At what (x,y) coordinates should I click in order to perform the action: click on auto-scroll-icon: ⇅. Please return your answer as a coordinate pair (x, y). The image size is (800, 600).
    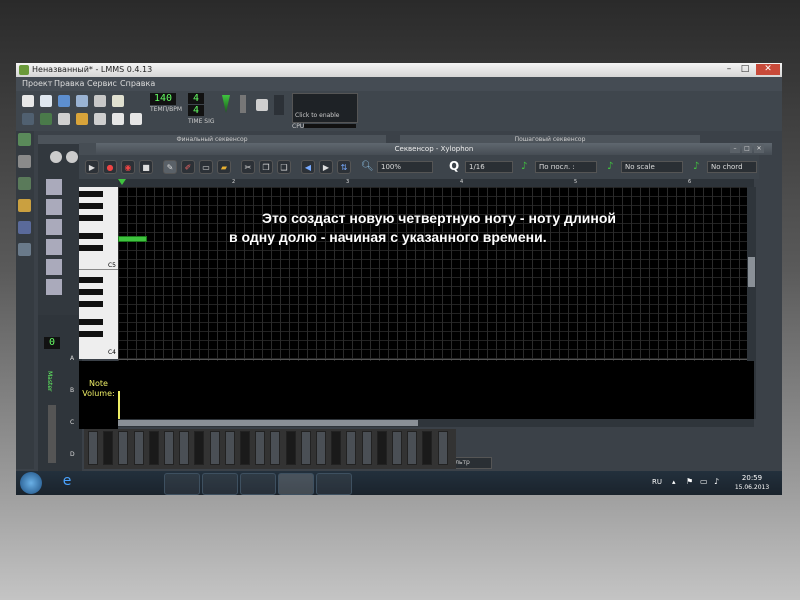
    Looking at the image, I should click on (344, 167).